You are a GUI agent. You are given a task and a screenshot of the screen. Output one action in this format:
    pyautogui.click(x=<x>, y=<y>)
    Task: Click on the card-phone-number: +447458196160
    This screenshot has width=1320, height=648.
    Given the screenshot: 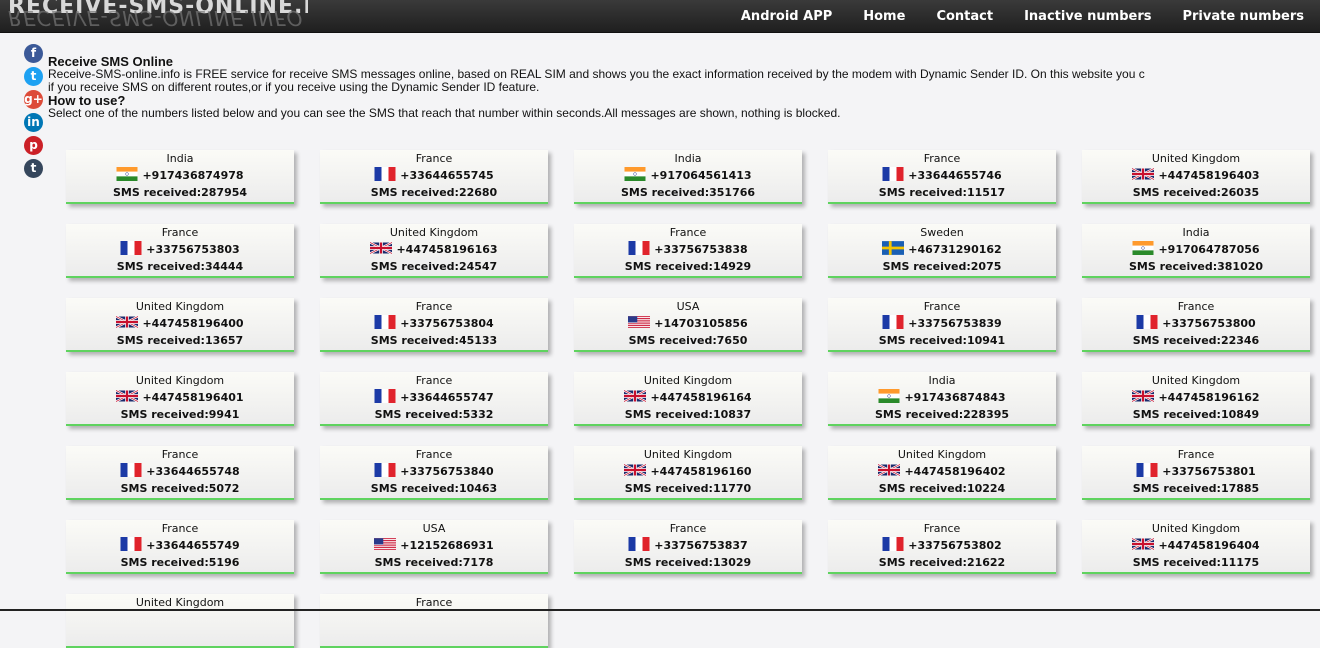 What is the action you would take?
    pyautogui.click(x=688, y=471)
    